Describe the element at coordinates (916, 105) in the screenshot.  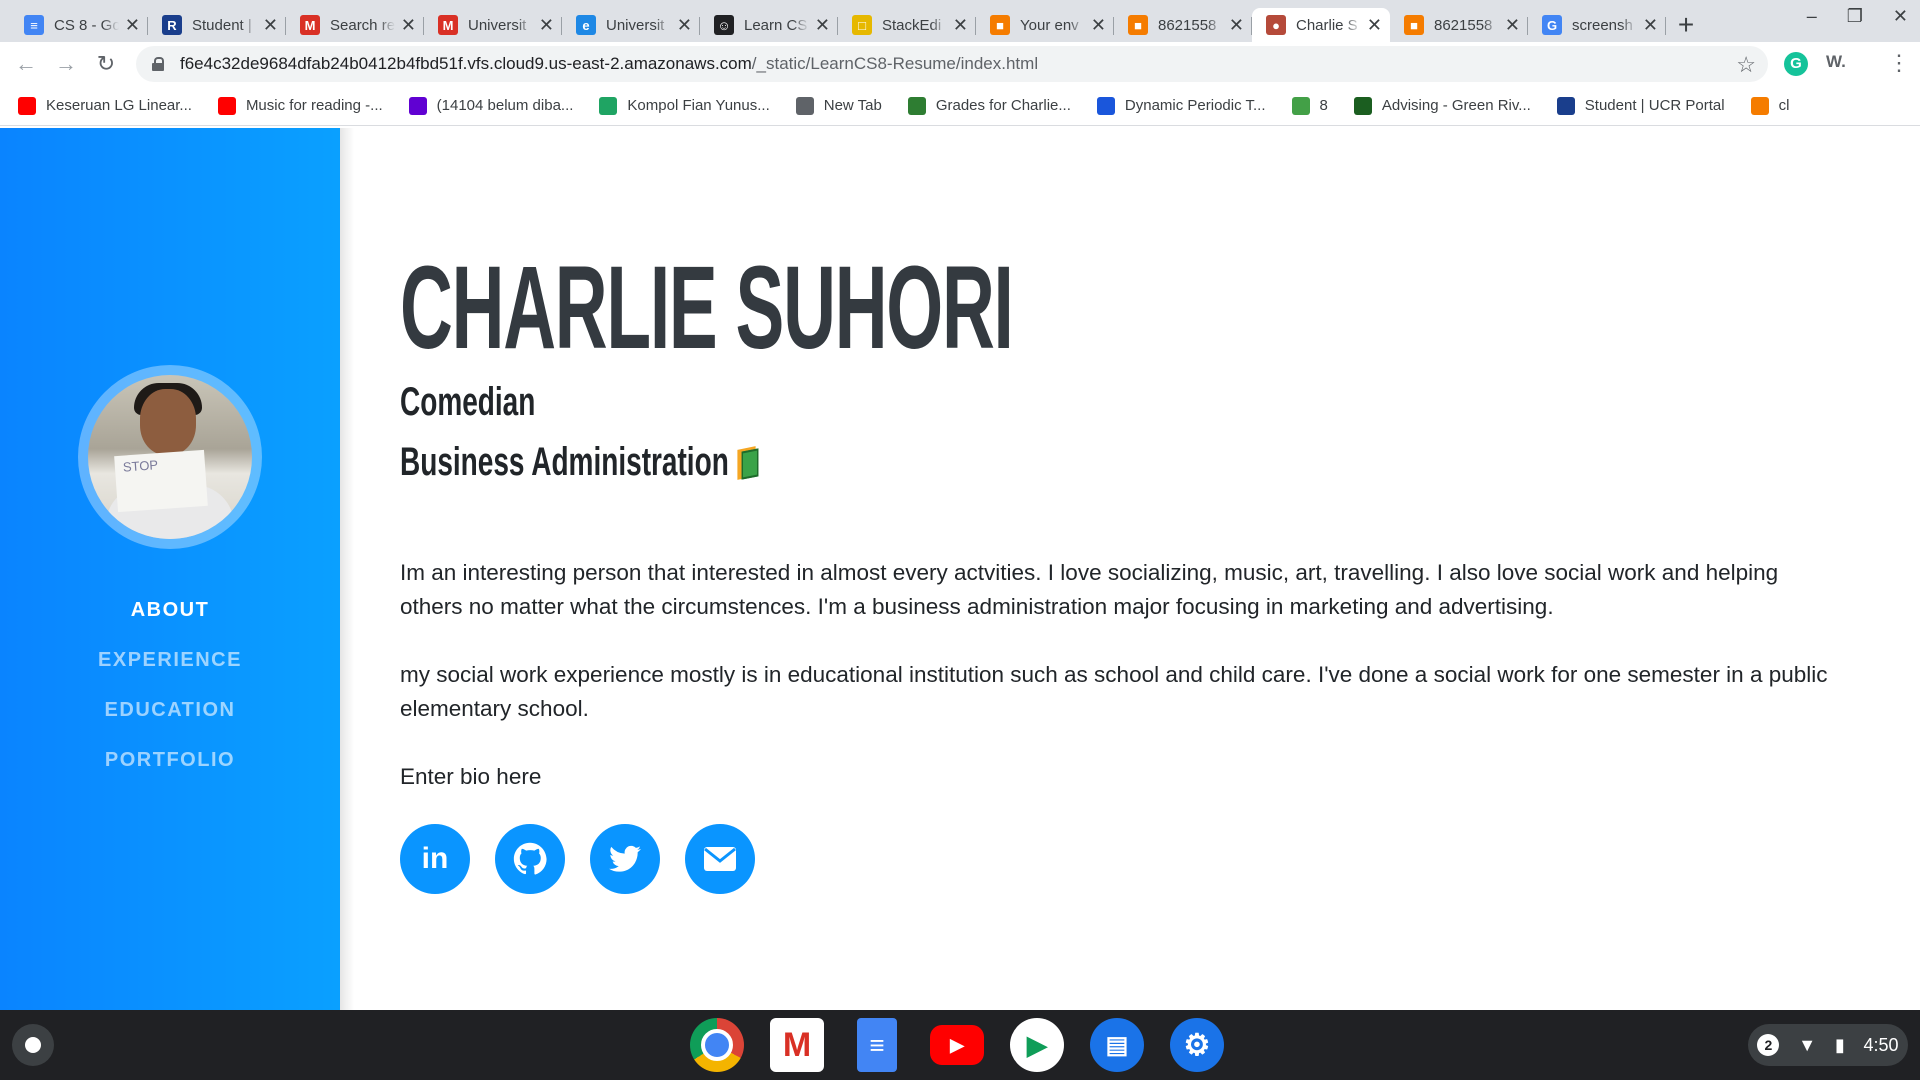
I see `grades-icon` at that location.